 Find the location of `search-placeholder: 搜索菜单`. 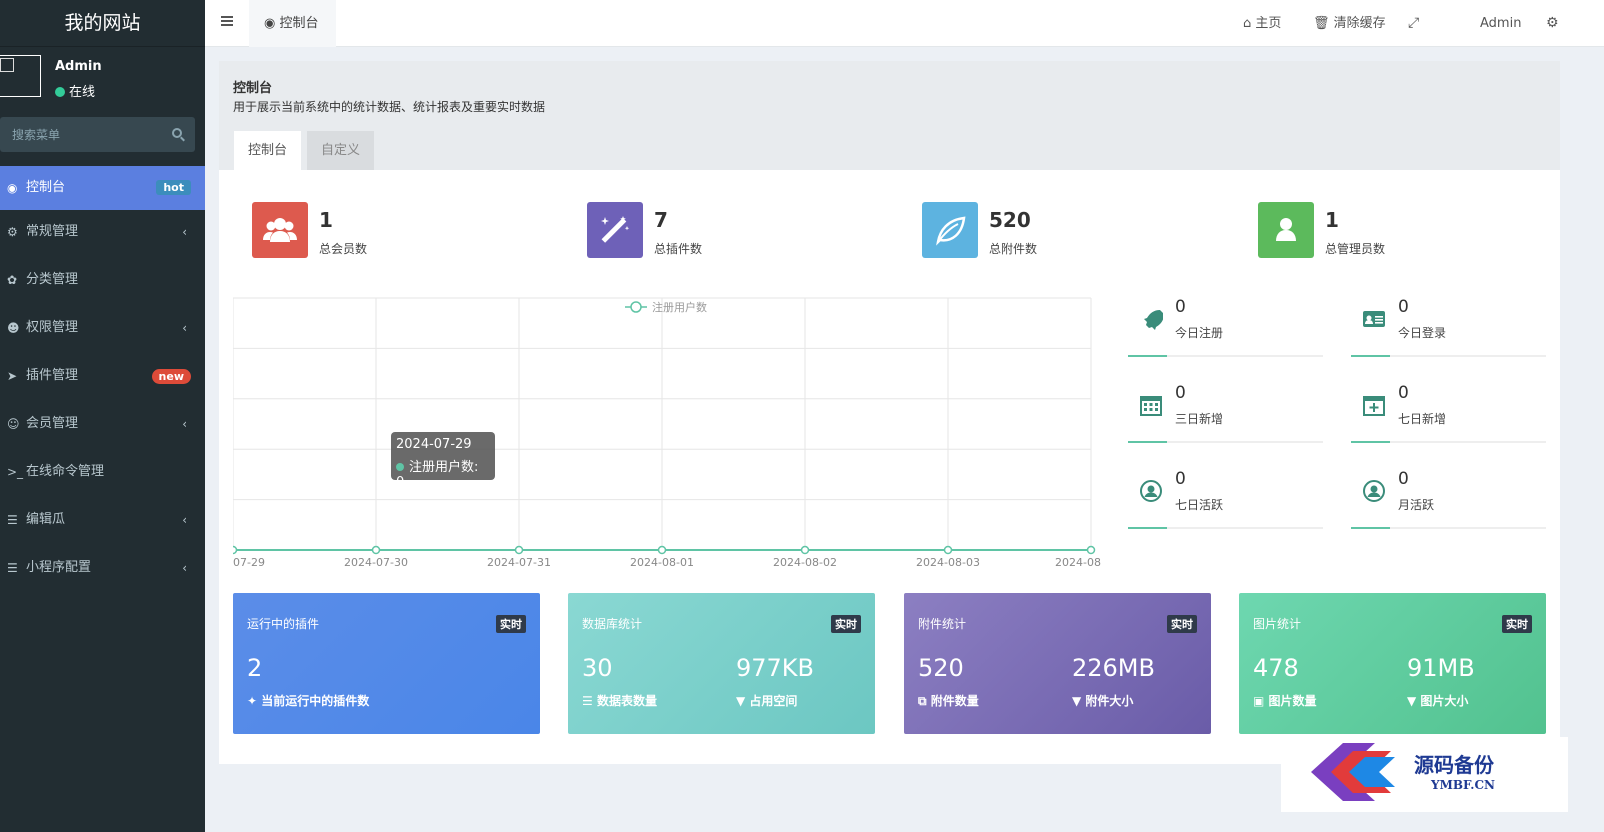

search-placeholder: 搜索菜单 is located at coordinates (36, 135).